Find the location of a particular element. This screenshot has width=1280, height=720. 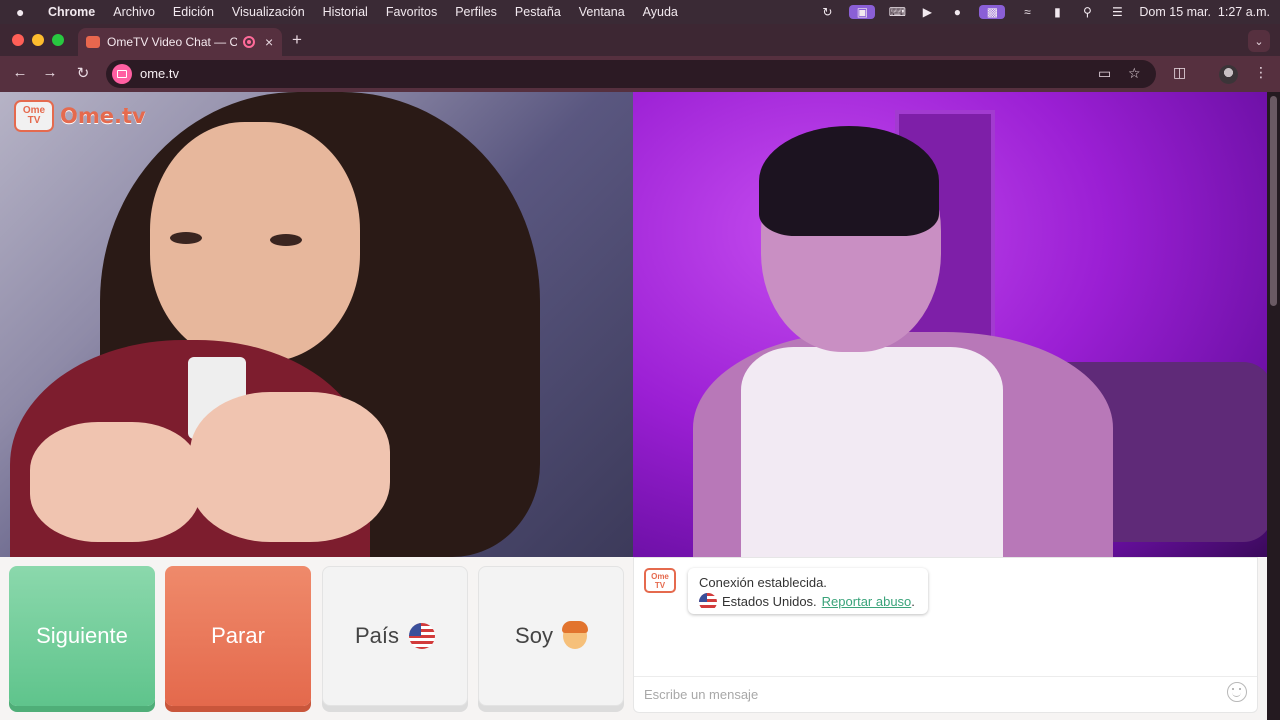

person-face is located at coordinates (255, 242).